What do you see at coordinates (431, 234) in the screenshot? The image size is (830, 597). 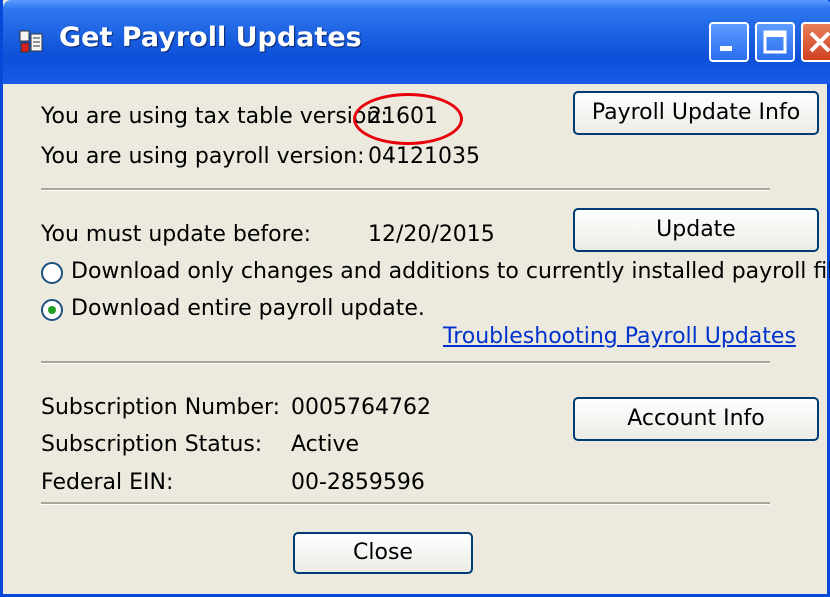 I see `deadline-date: 12/20/2015` at bounding box center [431, 234].